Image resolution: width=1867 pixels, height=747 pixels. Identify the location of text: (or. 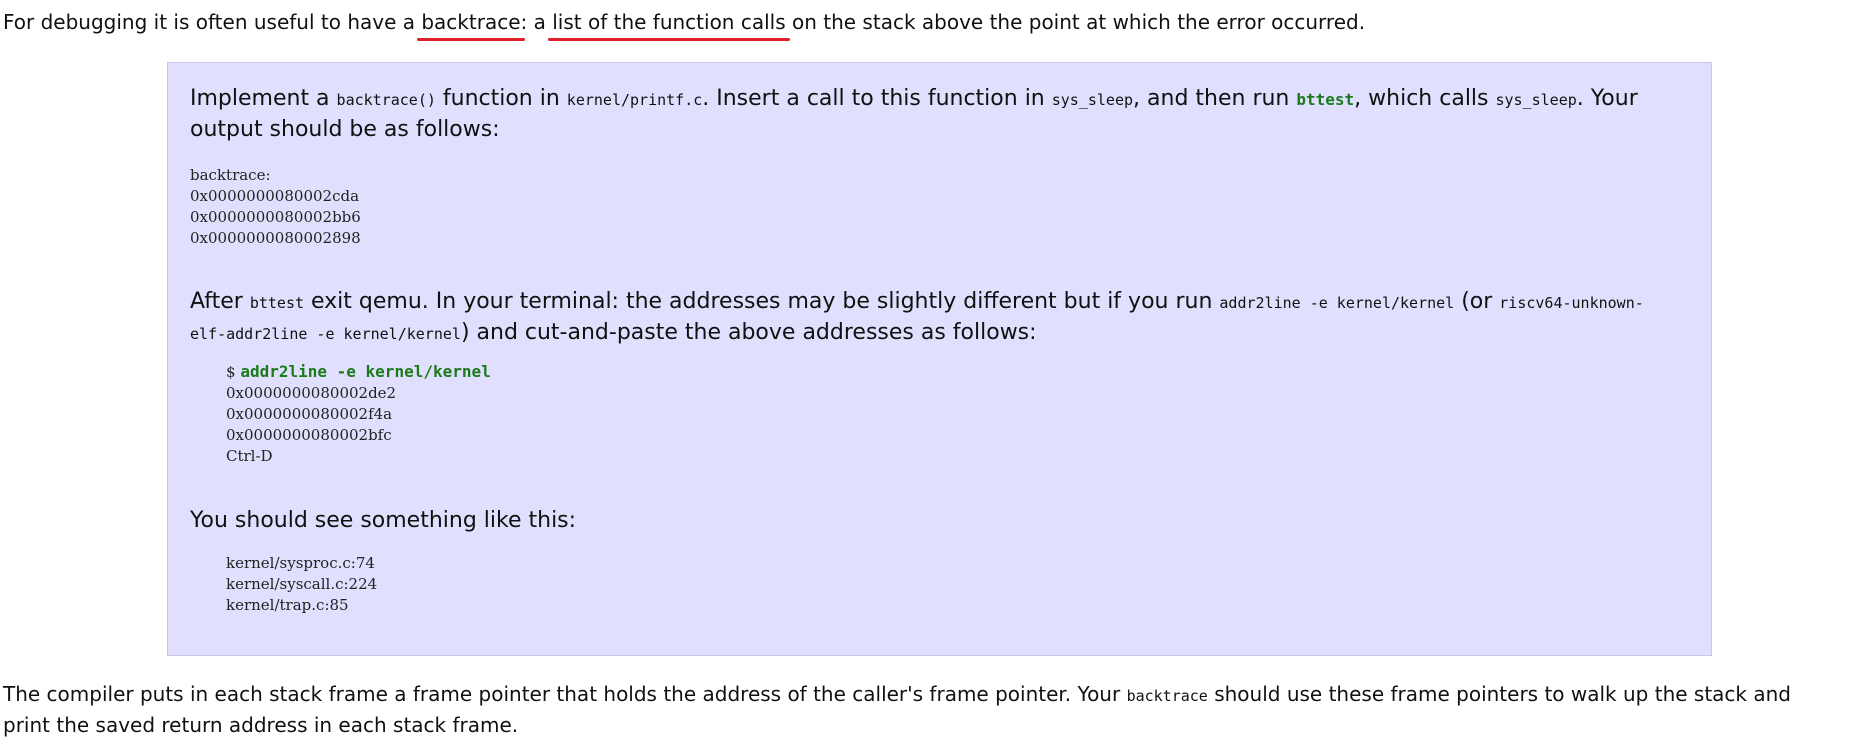
(1477, 301).